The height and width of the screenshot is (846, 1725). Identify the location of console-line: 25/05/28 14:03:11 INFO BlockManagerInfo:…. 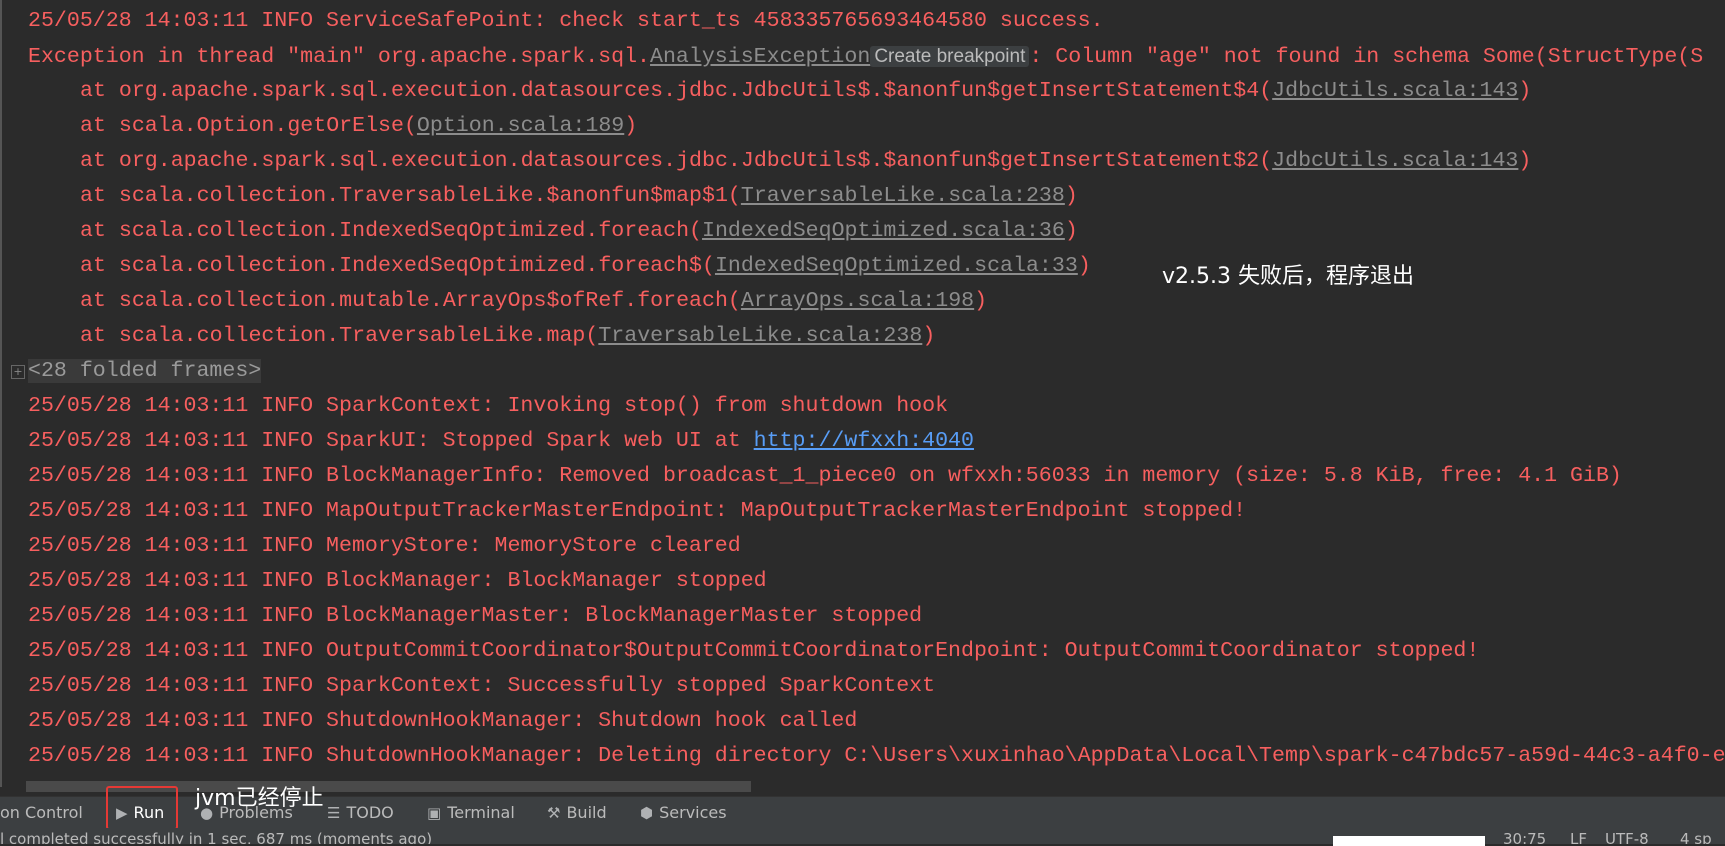
(825, 476).